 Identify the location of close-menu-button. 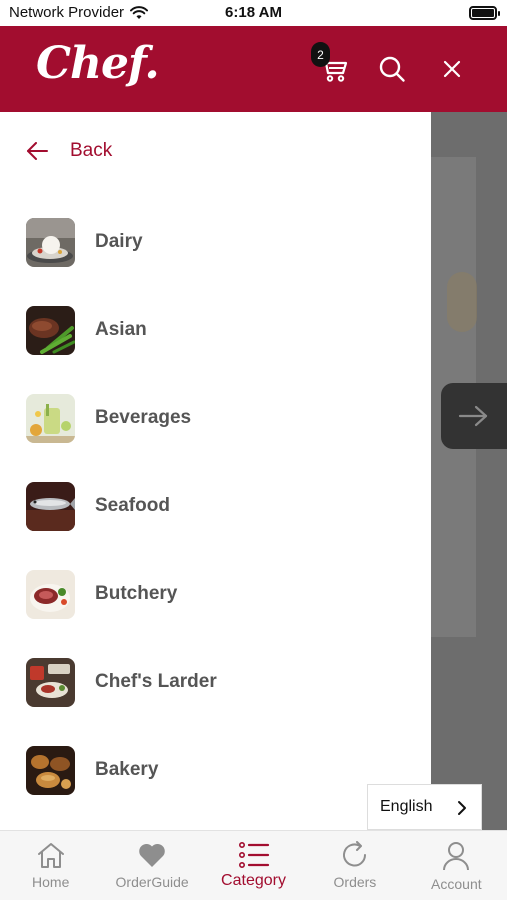
(452, 69).